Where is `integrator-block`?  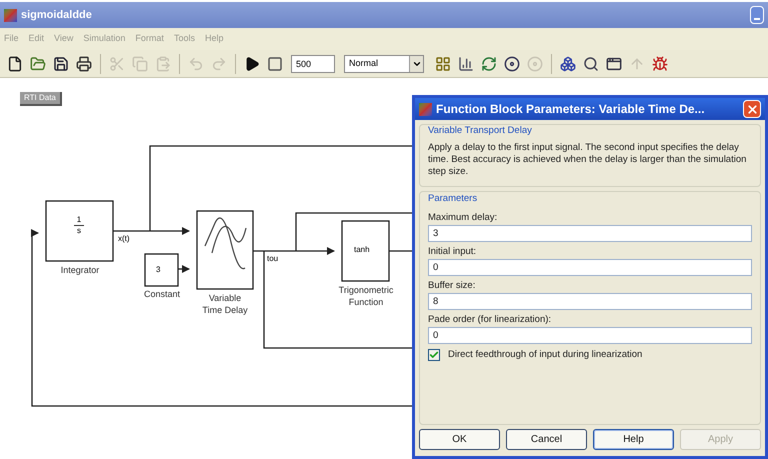 integrator-block is located at coordinates (79, 231).